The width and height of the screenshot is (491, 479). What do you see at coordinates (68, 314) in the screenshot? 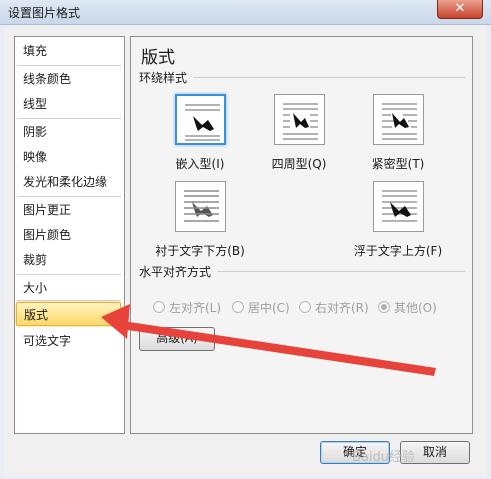
I see `nav-item-layout: 版式` at bounding box center [68, 314].